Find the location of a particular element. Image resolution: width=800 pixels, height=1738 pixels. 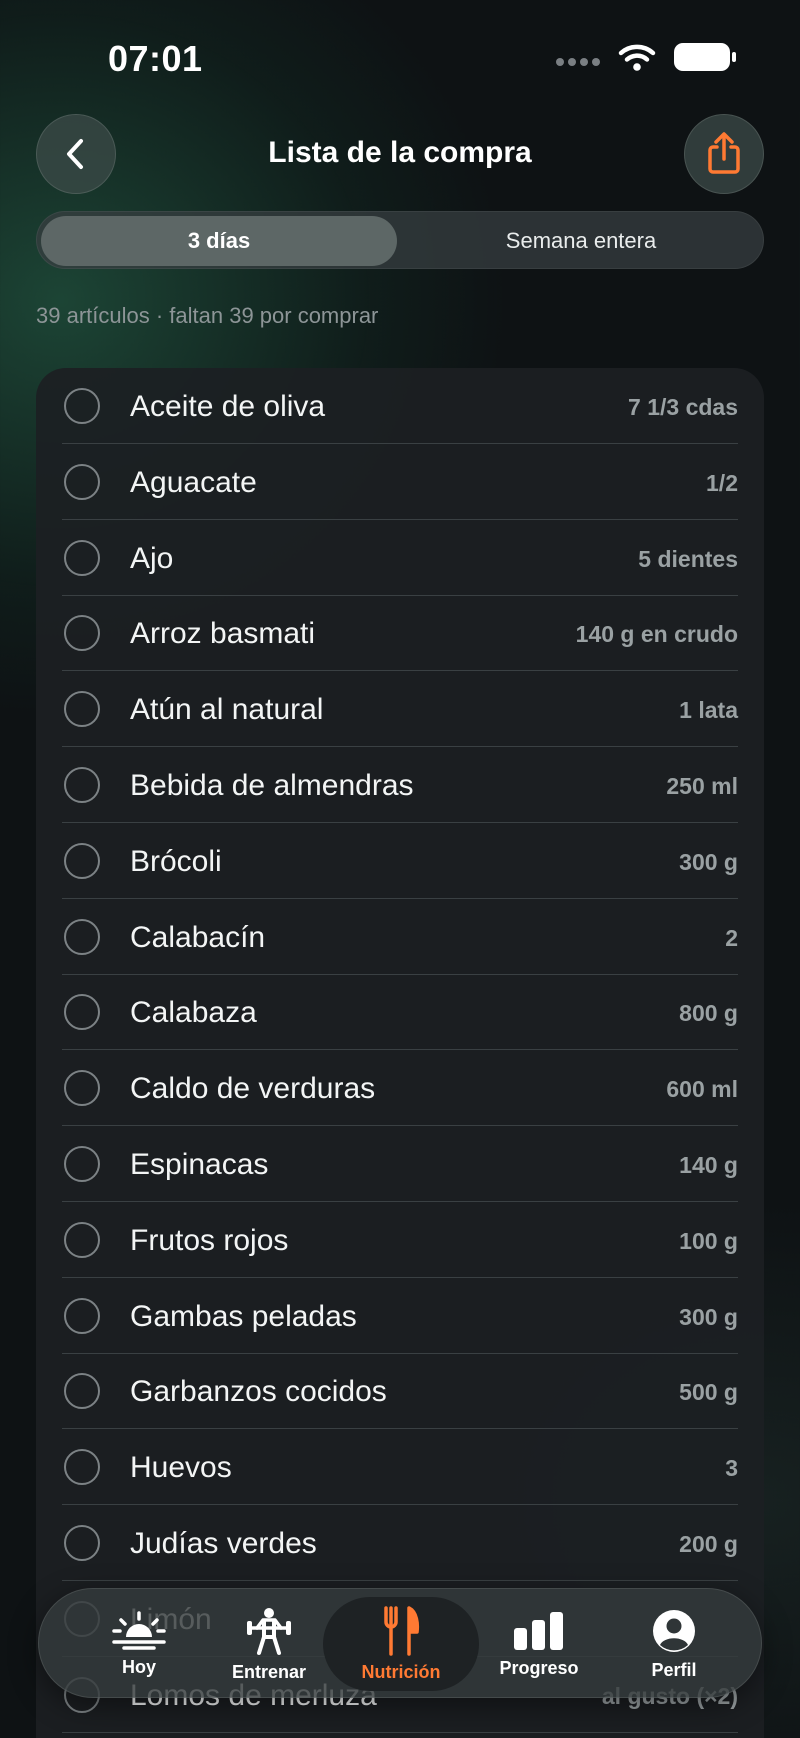

item-name: Bebida de almendras is located at coordinates (272, 785).